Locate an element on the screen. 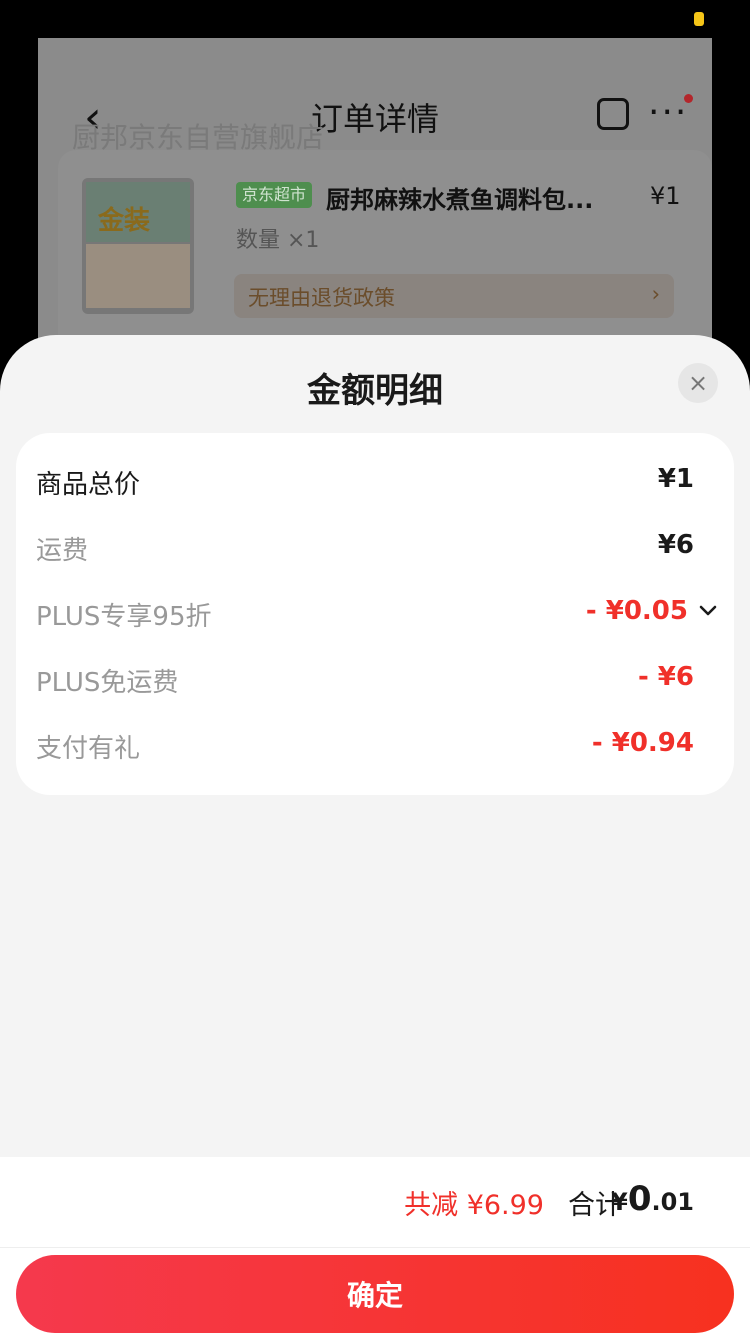 The height and width of the screenshot is (1334, 750). total-amount: ¥0.01 is located at coordinates (652, 1199).